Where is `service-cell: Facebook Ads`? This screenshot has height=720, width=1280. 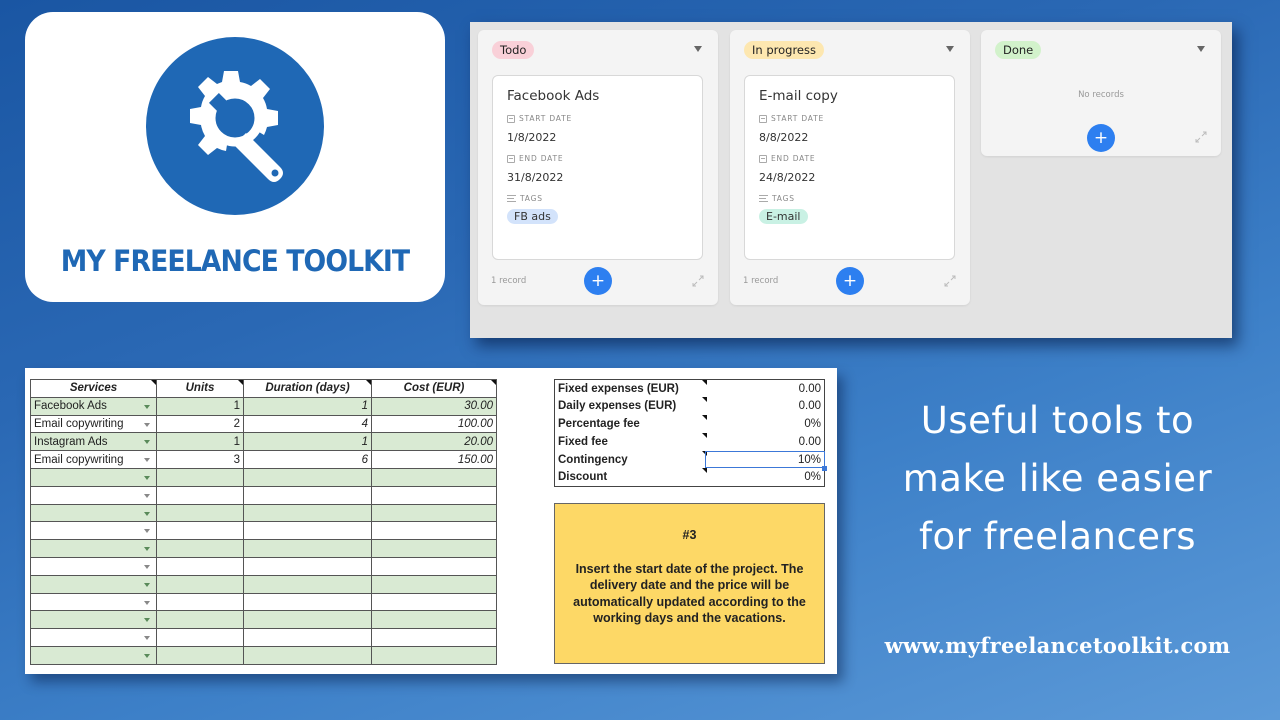 service-cell: Facebook Ads is located at coordinates (93, 406).